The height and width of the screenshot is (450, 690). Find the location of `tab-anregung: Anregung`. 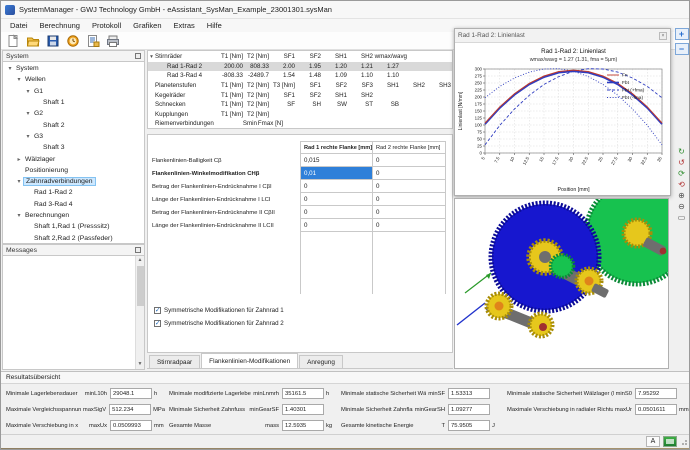

tab-anregung: Anregung is located at coordinates (321, 361).